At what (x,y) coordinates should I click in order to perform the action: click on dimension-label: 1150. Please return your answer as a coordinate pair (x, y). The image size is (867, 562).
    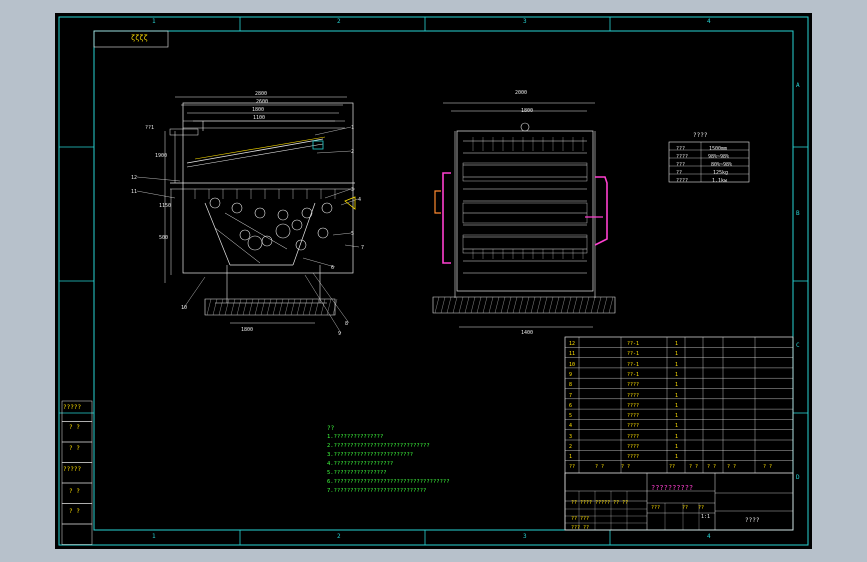
    Looking at the image, I should click on (165, 206).